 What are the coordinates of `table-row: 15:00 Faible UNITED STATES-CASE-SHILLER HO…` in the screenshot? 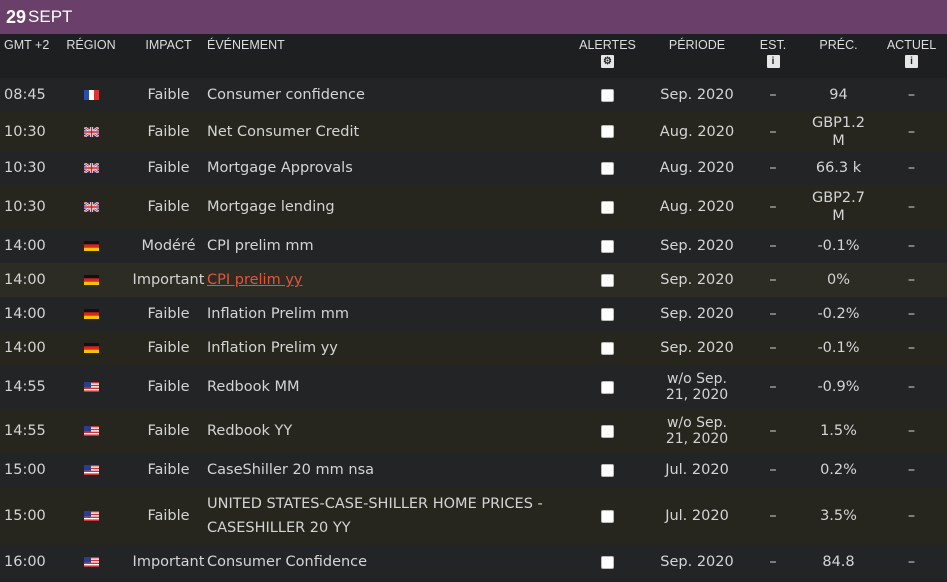 It's located at (473, 516).